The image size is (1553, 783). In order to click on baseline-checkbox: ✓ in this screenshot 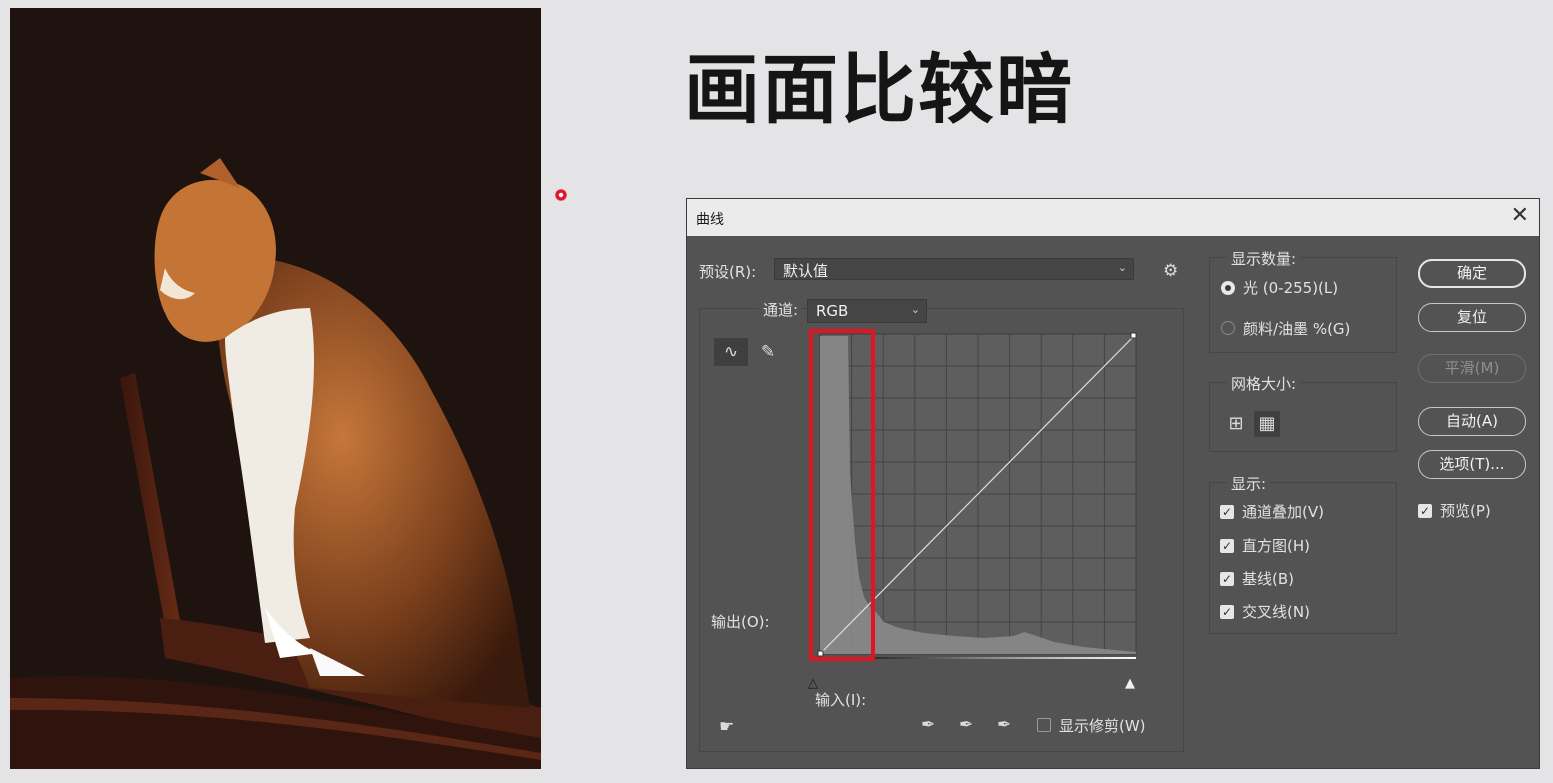, I will do `click(1227, 579)`.